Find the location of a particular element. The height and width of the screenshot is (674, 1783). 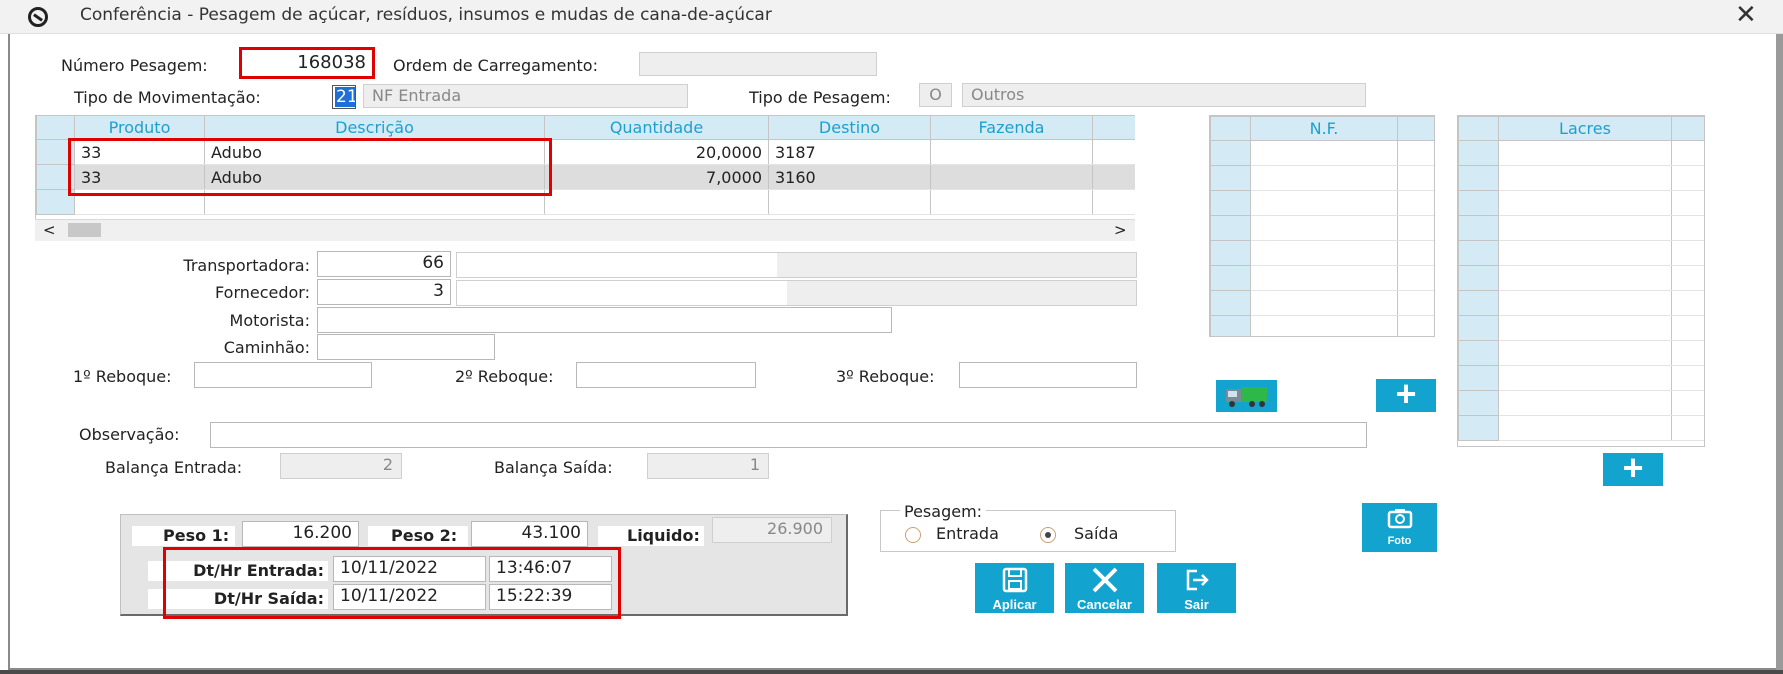

sair-button: Sair is located at coordinates (1196, 588).